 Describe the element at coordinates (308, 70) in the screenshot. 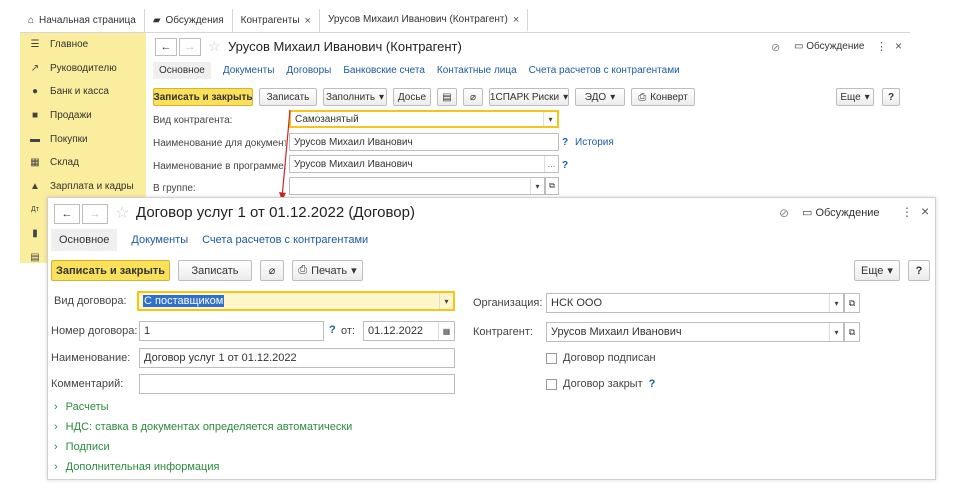

I see `tab-contracts: Договоры` at that location.